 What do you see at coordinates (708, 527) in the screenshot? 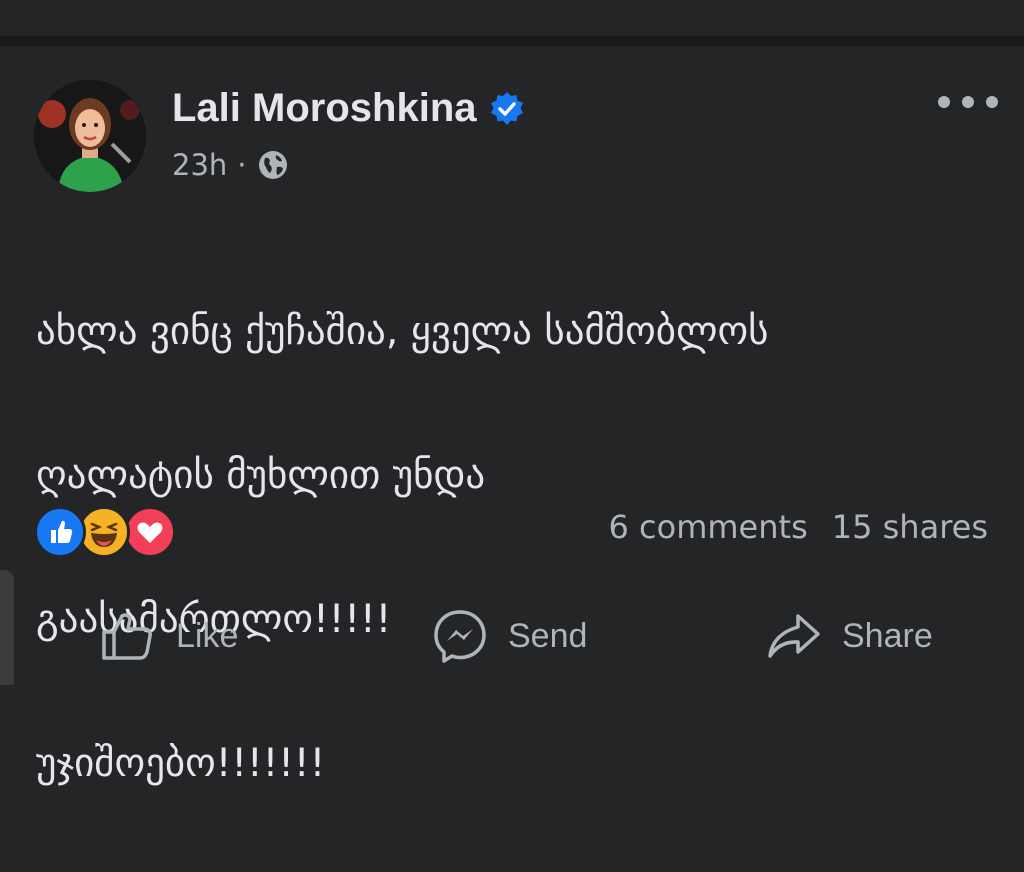
I see `comments-count: 6 comments` at bounding box center [708, 527].